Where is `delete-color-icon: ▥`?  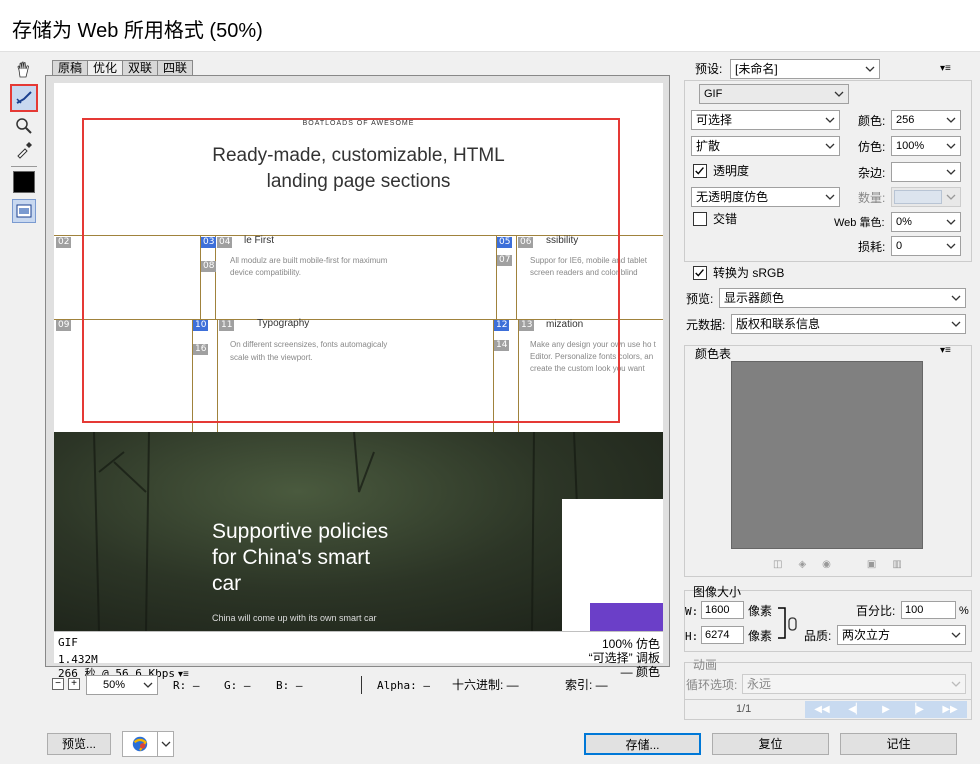 delete-color-icon: ▥ is located at coordinates (896, 564).